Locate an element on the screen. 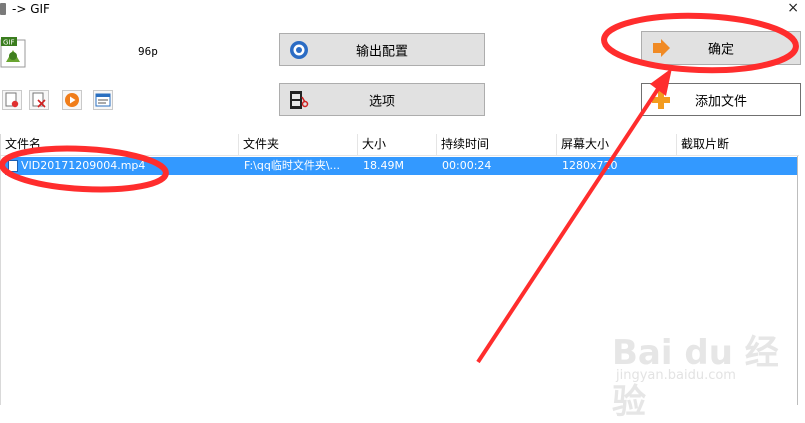 The image size is (805, 423). add-file-button: 添加文件 is located at coordinates (721, 99).